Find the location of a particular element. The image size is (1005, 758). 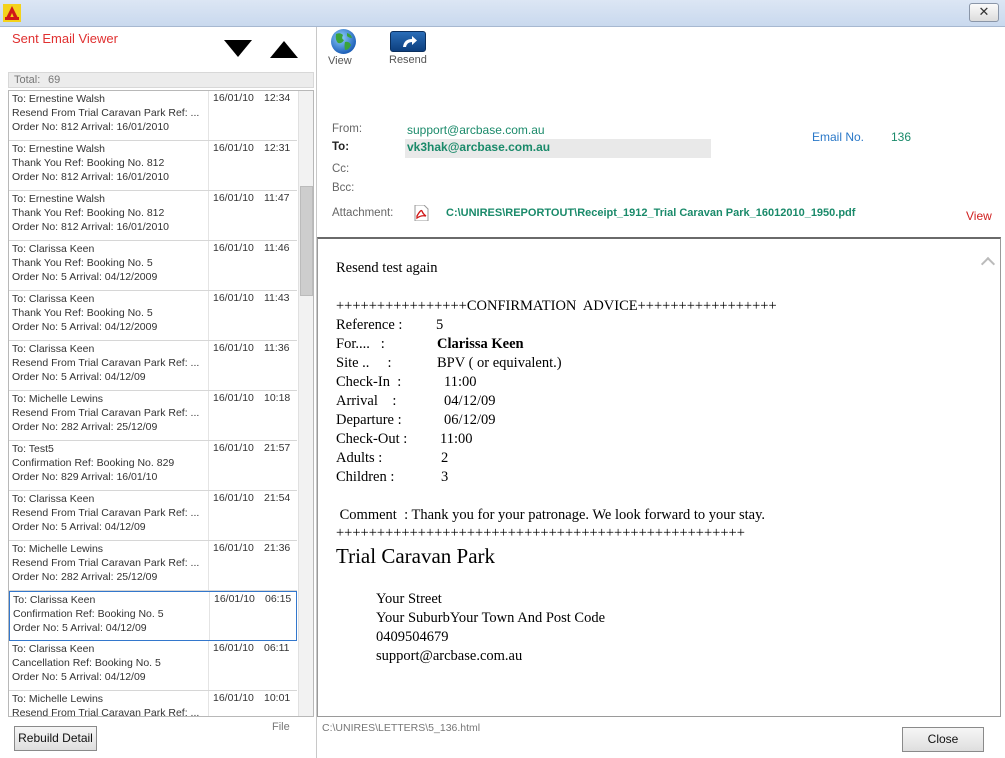

booking-field-value: Clarissa Keen is located at coordinates (480, 344).